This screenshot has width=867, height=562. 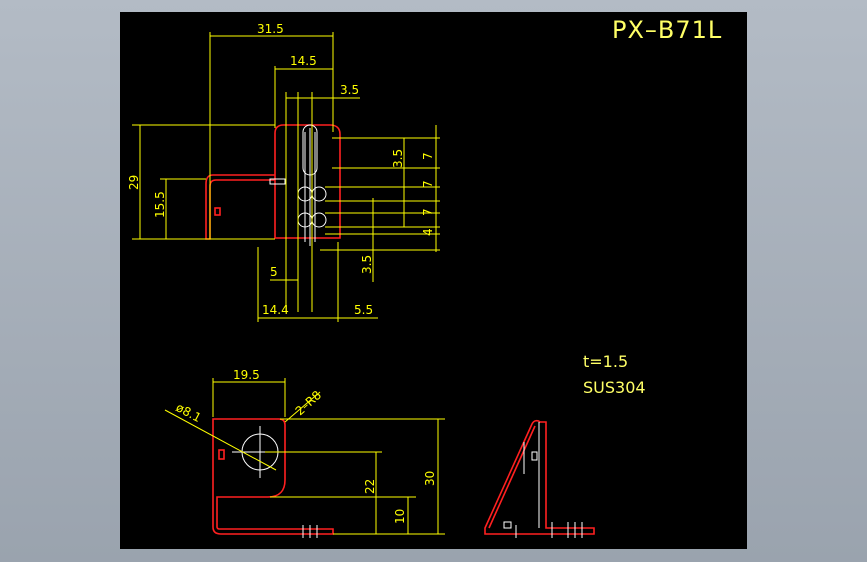 What do you see at coordinates (270, 29) in the screenshot?
I see `dim-31-5: 31.5` at bounding box center [270, 29].